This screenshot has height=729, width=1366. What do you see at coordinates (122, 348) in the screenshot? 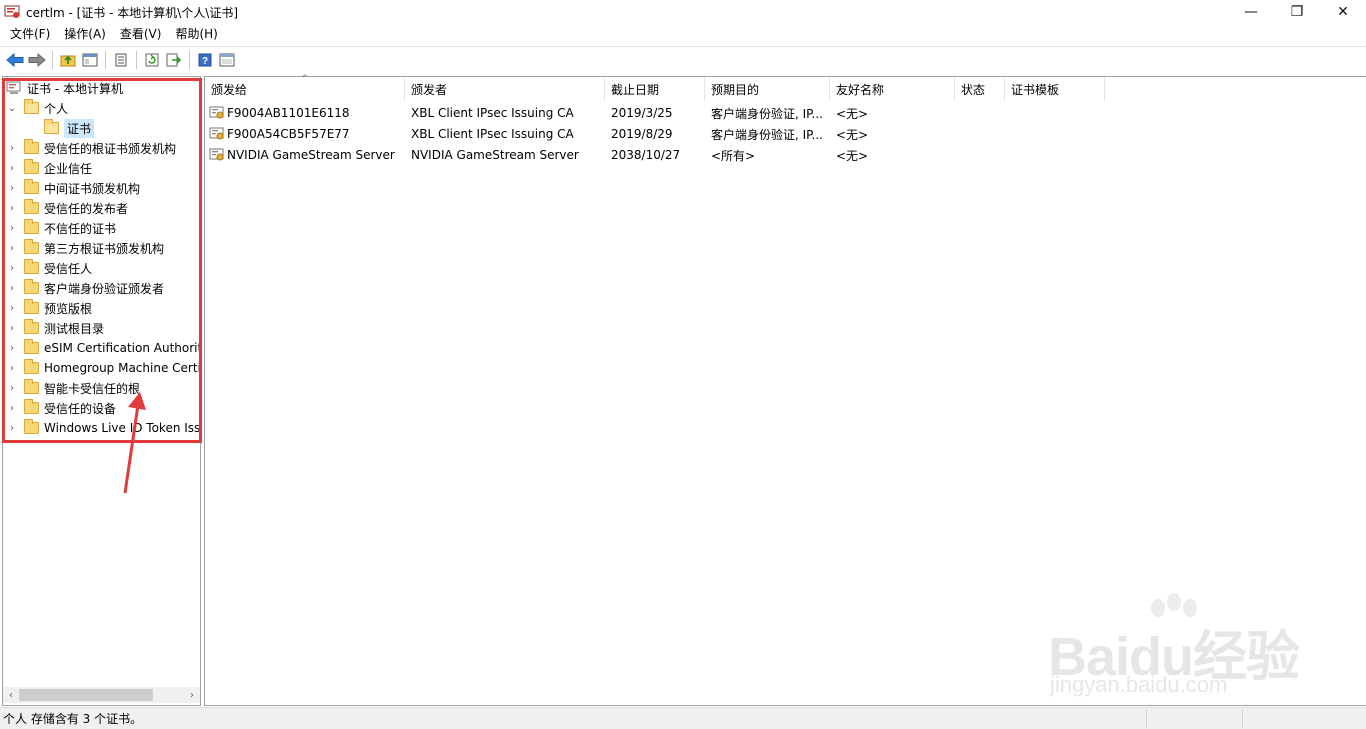
I see `tree-item-label: eSIM Certification Authorities` at bounding box center [122, 348].